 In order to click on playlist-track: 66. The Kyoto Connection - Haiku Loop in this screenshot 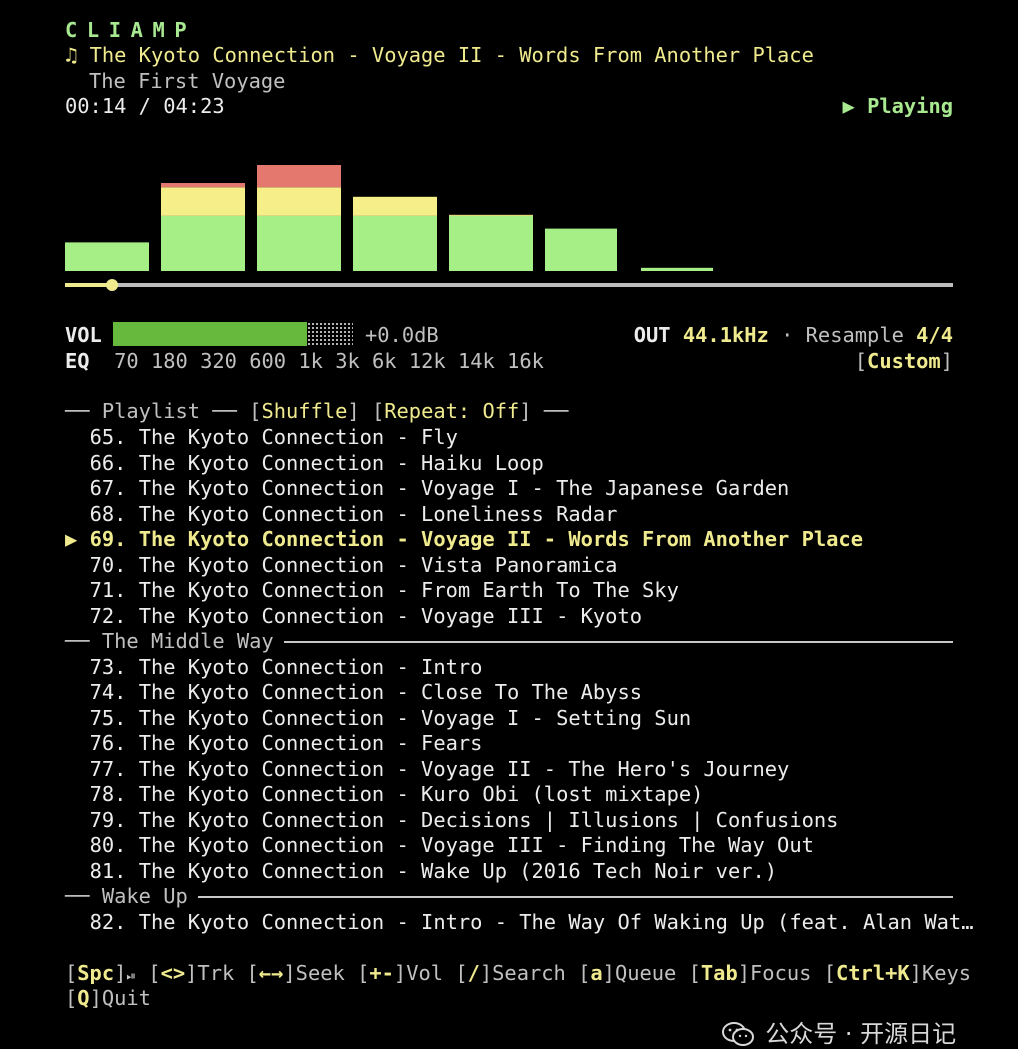, I will do `click(304, 463)`.